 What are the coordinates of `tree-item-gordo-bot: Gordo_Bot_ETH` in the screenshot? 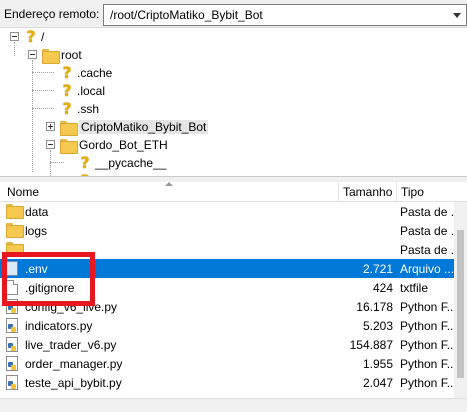 It's located at (114, 145).